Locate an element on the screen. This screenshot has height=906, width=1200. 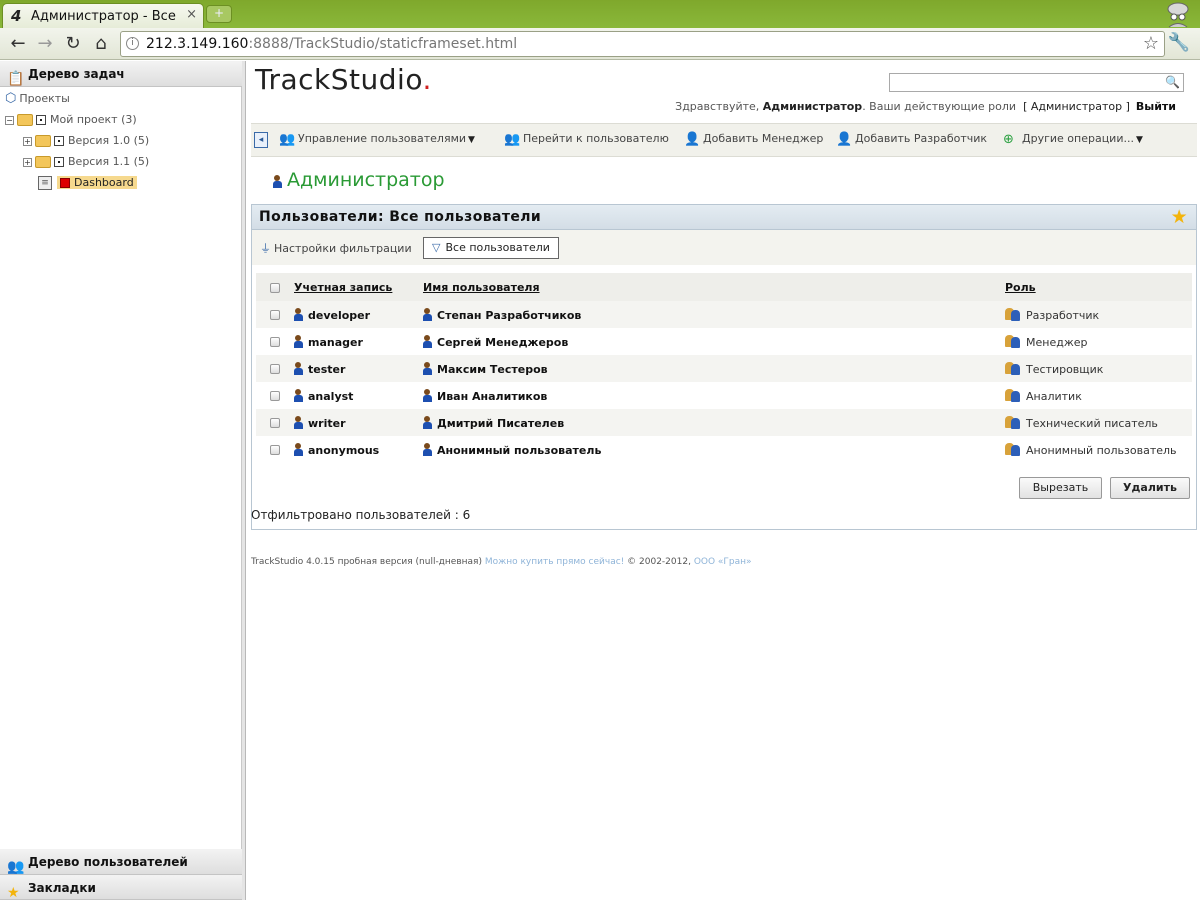
user-tree-header: 👥 Дерево пользователей is located at coordinates (121, 862).